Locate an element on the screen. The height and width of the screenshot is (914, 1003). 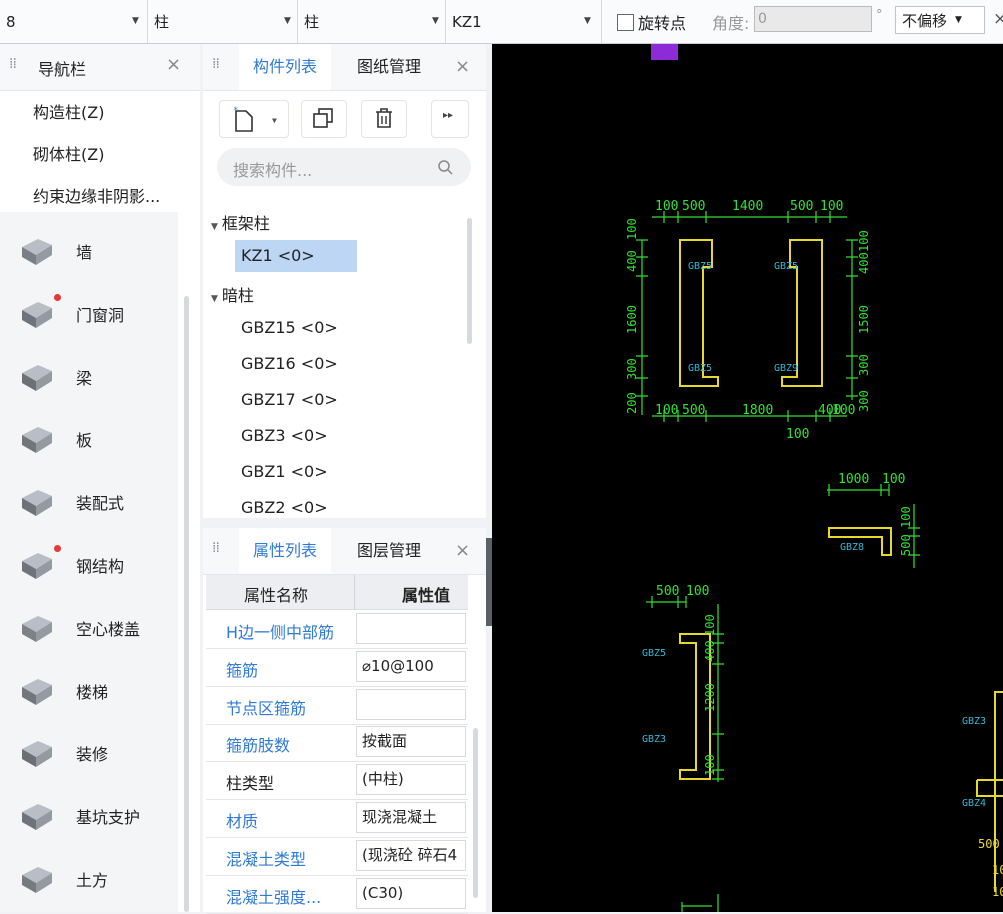
sidebar-item-slab: 板 is located at coordinates (89, 439).